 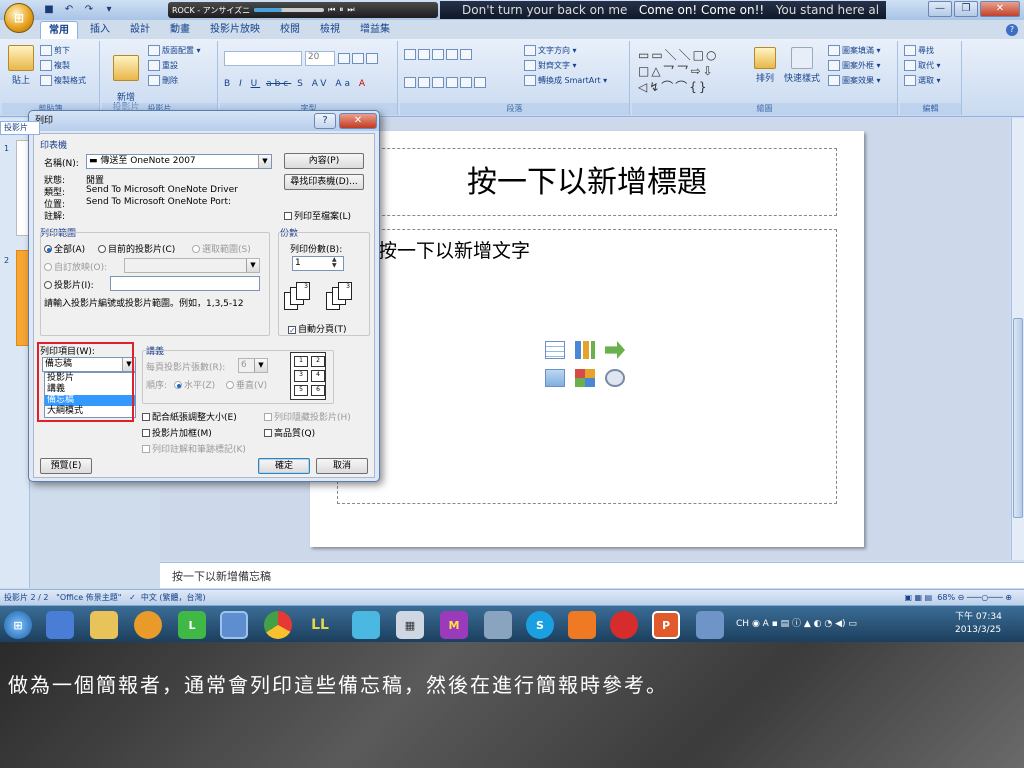 I want to click on align-text-button: 對齊文字 ▾, so click(x=565, y=65).